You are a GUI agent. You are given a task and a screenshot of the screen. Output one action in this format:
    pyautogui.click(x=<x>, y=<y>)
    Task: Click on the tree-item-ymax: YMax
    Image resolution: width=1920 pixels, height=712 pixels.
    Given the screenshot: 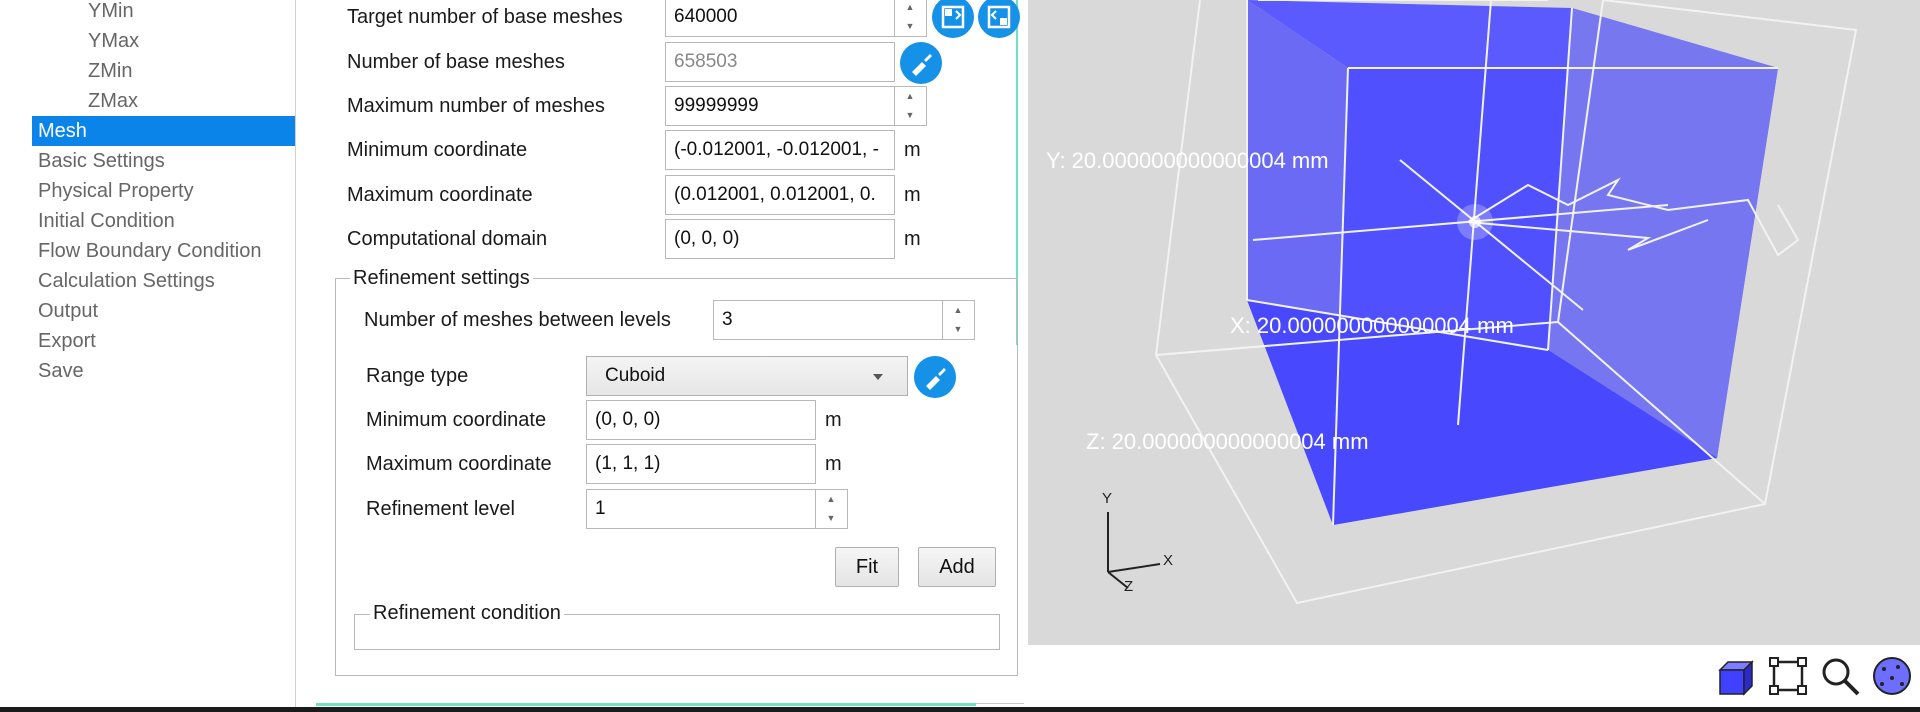 What is the action you would take?
    pyautogui.click(x=113, y=41)
    